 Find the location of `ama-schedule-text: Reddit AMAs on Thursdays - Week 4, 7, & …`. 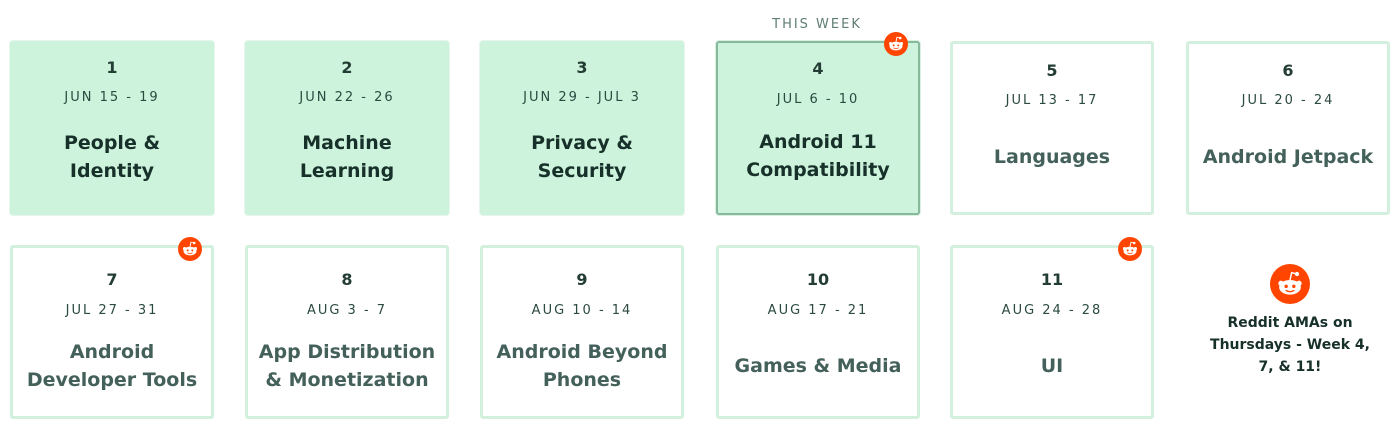

ama-schedule-text: Reddit AMAs on Thursdays - Week 4, 7, & … is located at coordinates (1290, 345).